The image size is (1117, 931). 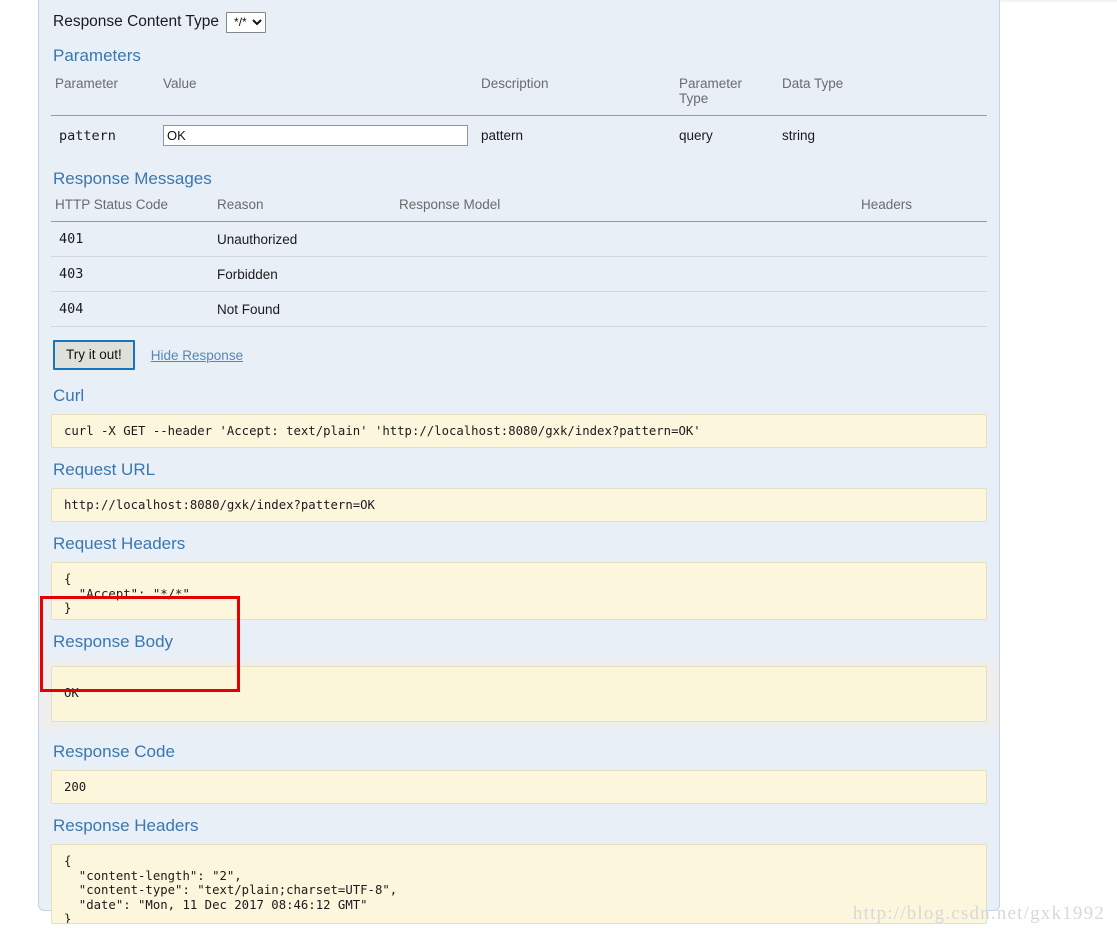 I want to click on table-row: 403 Forbidden, so click(x=519, y=274).